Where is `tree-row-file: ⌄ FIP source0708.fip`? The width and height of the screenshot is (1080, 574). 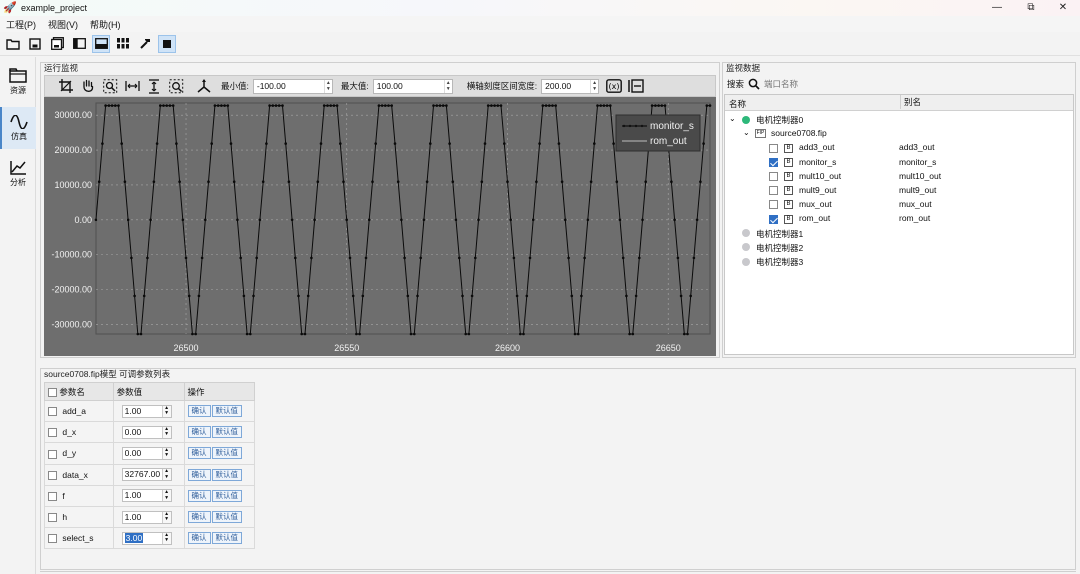 tree-row-file: ⌄ FIP source0708.fip is located at coordinates (899, 133).